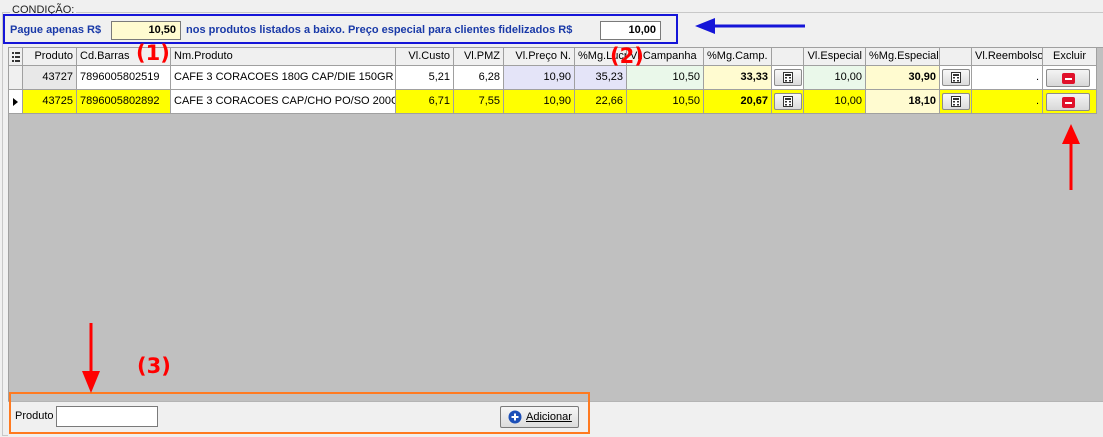 This screenshot has height=437, width=1103. What do you see at coordinates (425, 57) in the screenshot?
I see `col-header-vl-custo: Vl.Custo` at bounding box center [425, 57].